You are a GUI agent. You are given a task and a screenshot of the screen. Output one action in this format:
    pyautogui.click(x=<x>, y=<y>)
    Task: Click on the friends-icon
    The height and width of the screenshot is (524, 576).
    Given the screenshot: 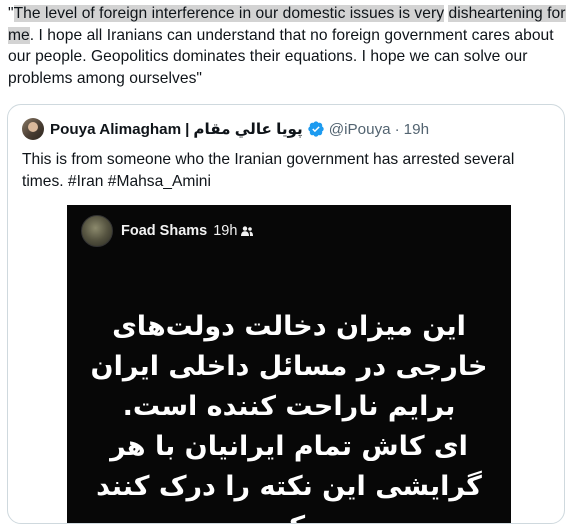 What is the action you would take?
    pyautogui.click(x=247, y=231)
    